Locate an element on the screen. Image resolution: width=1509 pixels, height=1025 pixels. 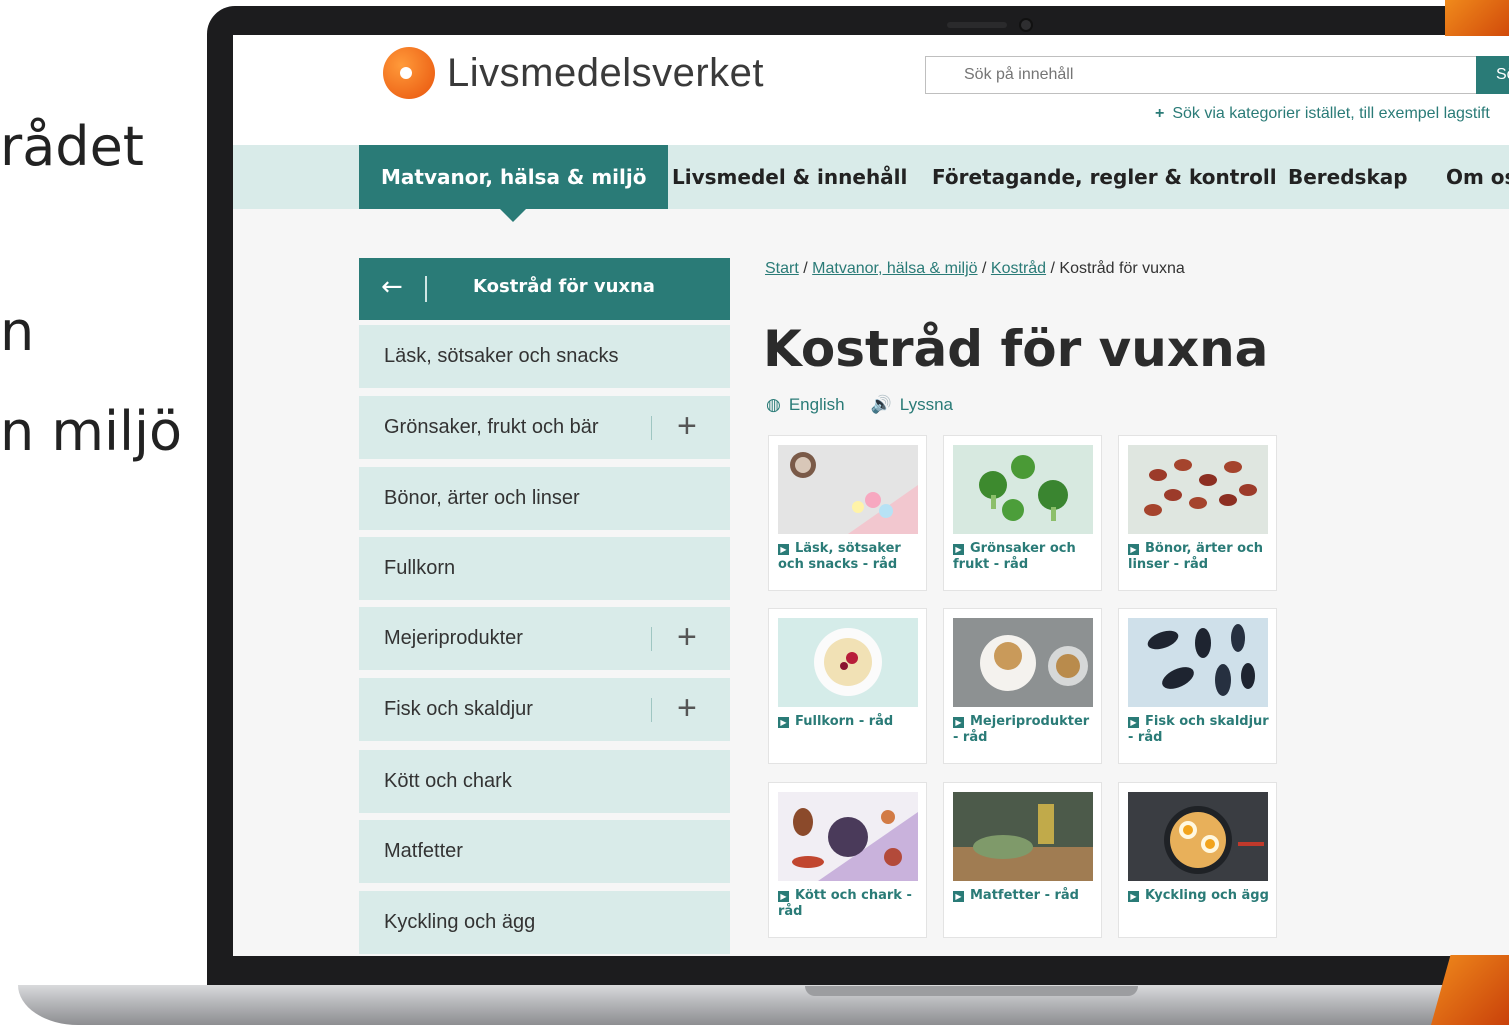
nav-item-livsmedel: Livsmedel & innehåll is located at coordinates (789, 177).